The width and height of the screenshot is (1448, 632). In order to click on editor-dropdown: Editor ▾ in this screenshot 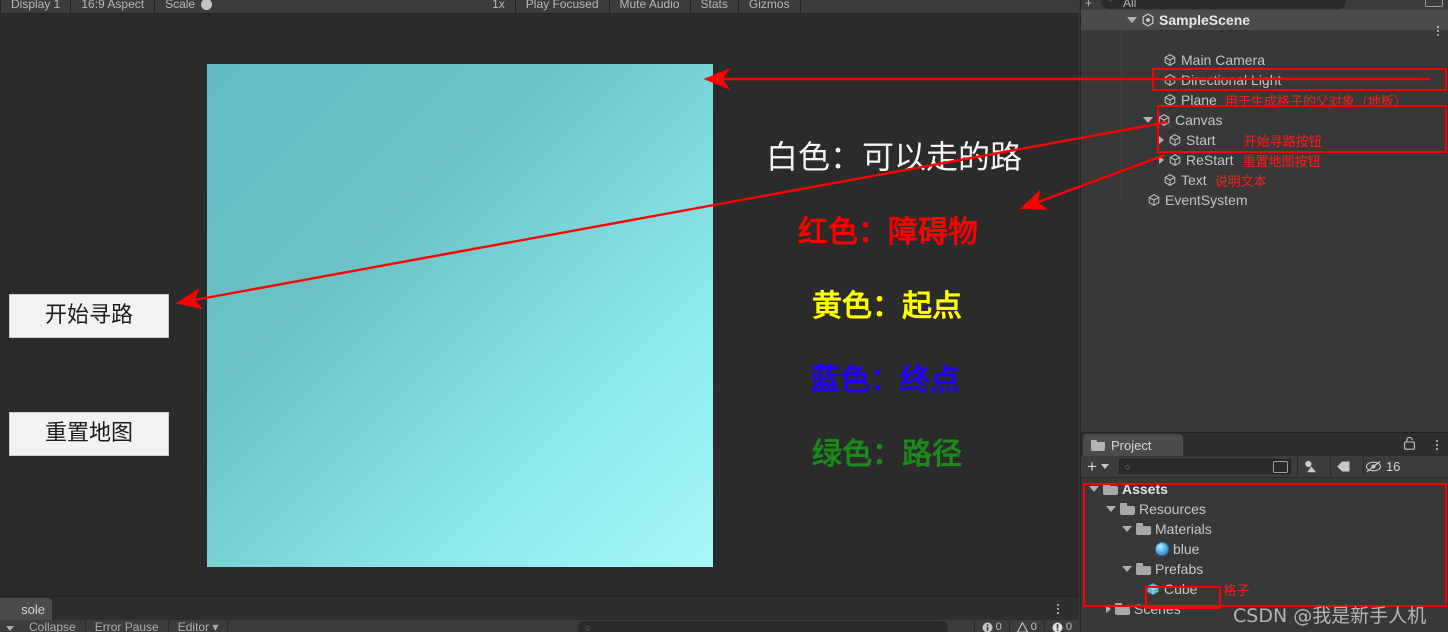, I will do `click(199, 626)`.